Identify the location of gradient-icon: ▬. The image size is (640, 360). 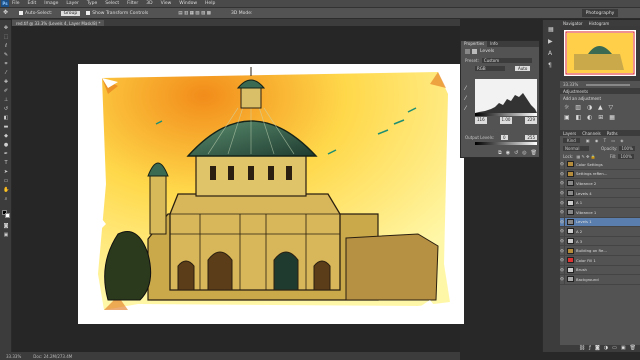
(6, 127).